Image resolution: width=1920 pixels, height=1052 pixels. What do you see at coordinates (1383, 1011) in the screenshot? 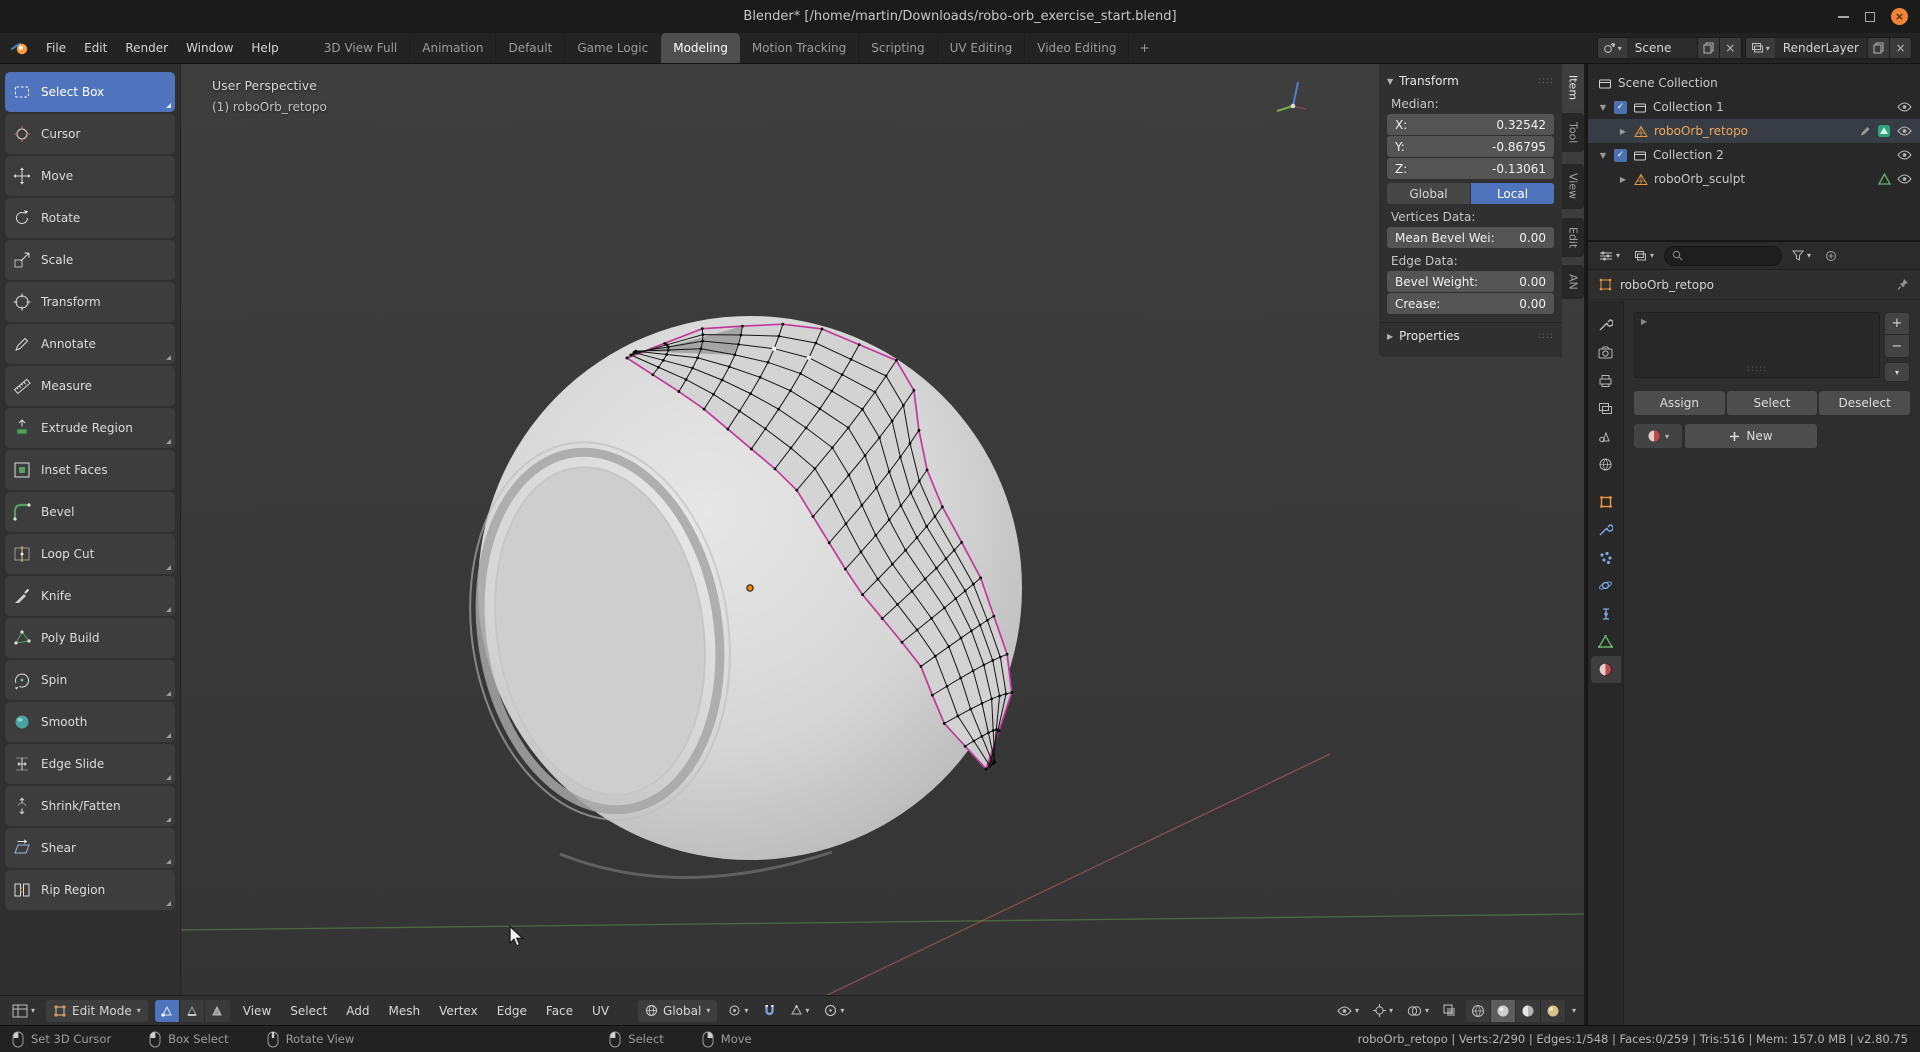
I see `gizmos-button: ▾` at bounding box center [1383, 1011].